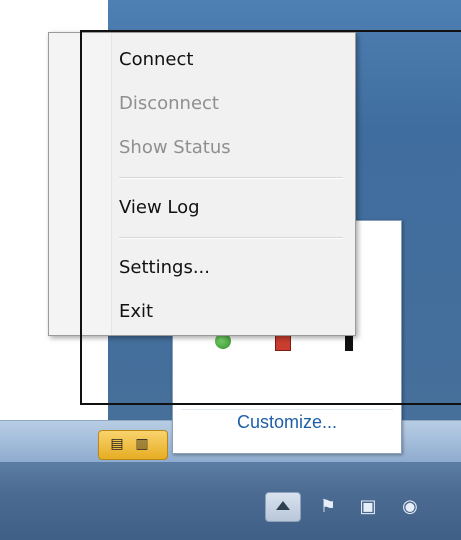  What do you see at coordinates (283, 343) in the screenshot?
I see `red-status-icon` at bounding box center [283, 343].